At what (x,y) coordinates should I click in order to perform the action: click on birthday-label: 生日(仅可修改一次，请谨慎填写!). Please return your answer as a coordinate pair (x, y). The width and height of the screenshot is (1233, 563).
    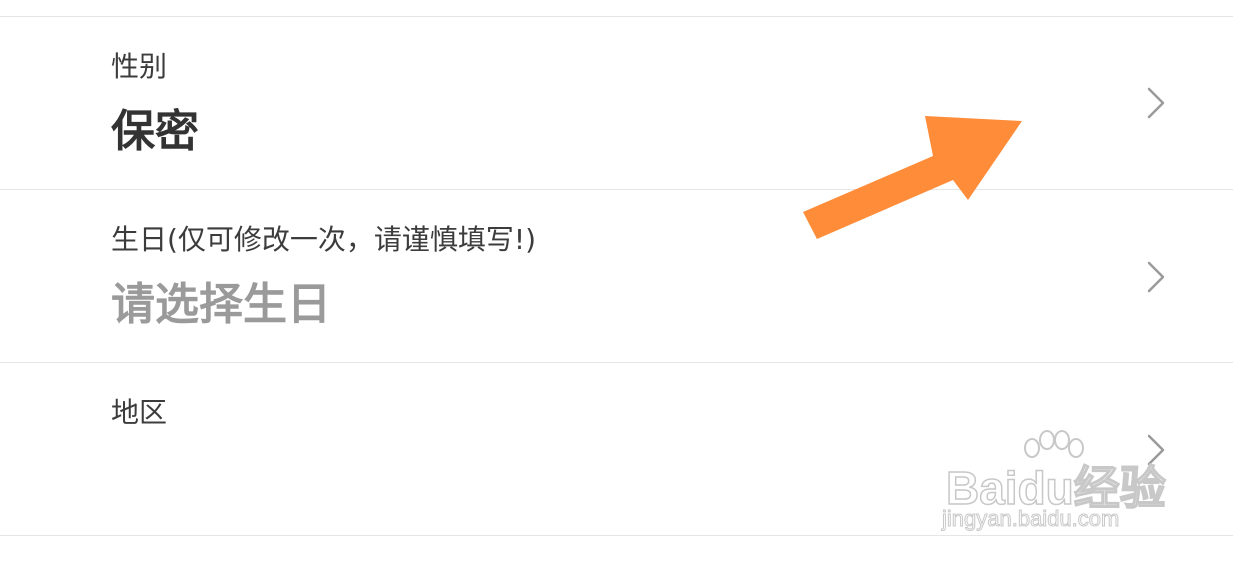
    Looking at the image, I should click on (324, 239).